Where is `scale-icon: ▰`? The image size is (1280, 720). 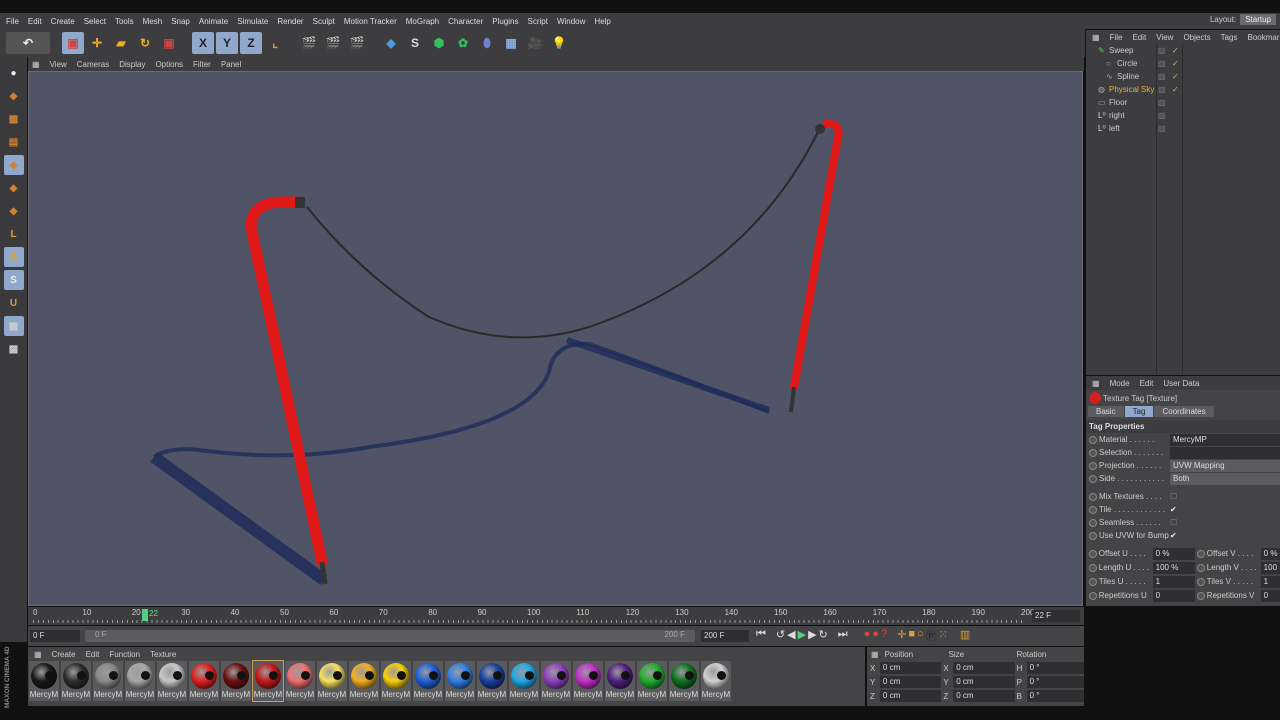
scale-icon: ▰ is located at coordinates (121, 43).